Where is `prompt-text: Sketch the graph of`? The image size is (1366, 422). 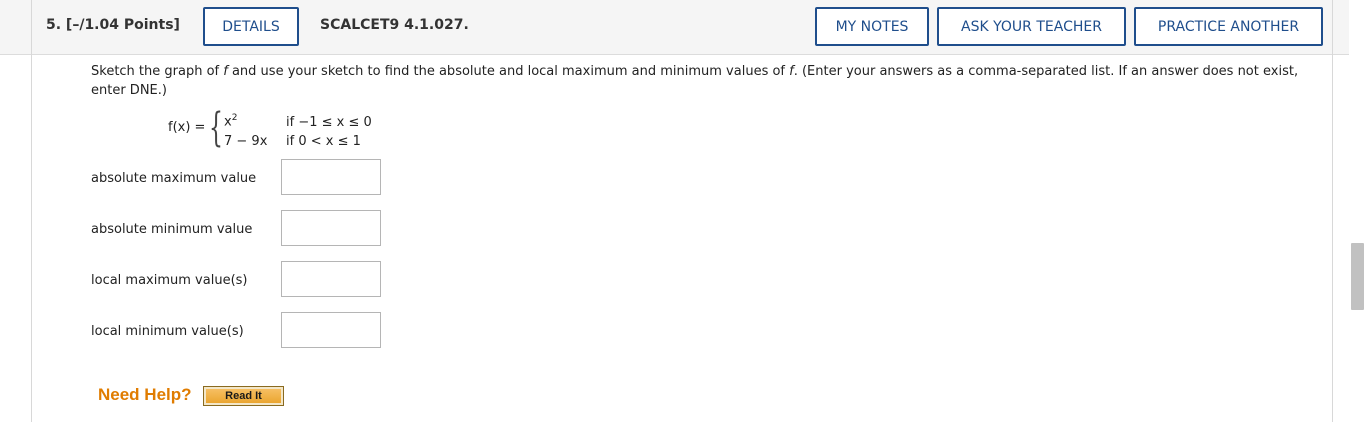 prompt-text: Sketch the graph of is located at coordinates (157, 71).